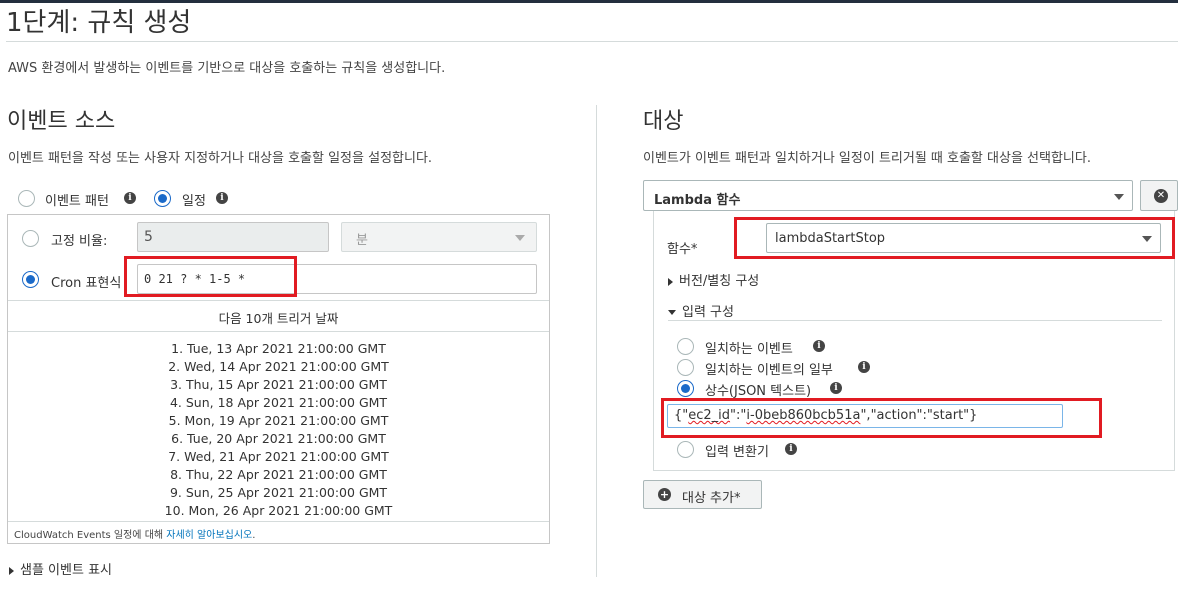 Image resolution: width=1178 pixels, height=589 pixels. What do you see at coordinates (685, 449) in the screenshot?
I see `input-transformer-radio` at bounding box center [685, 449].